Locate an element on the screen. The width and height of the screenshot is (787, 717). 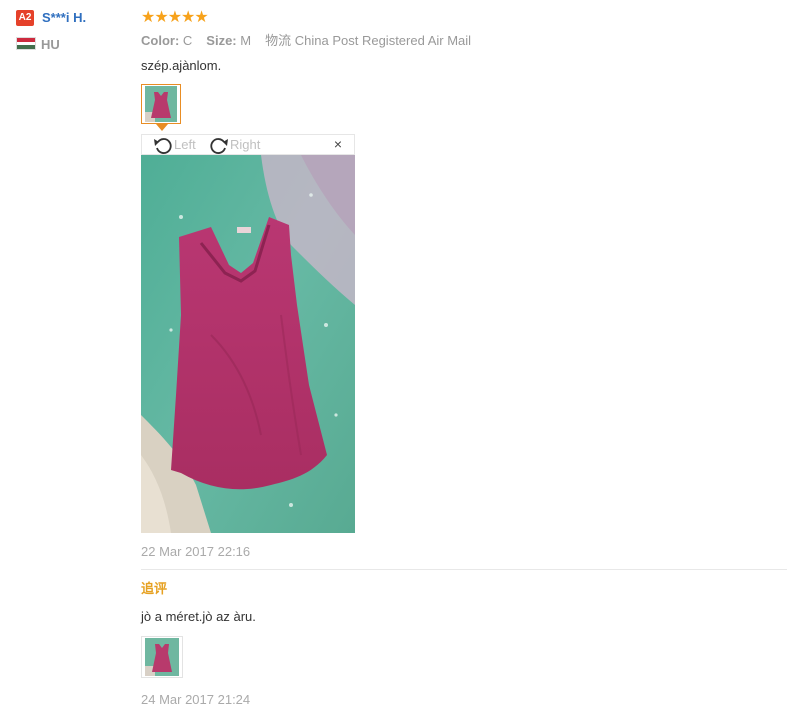
star-rating: ★★★★★ is located at coordinates (175, 17).